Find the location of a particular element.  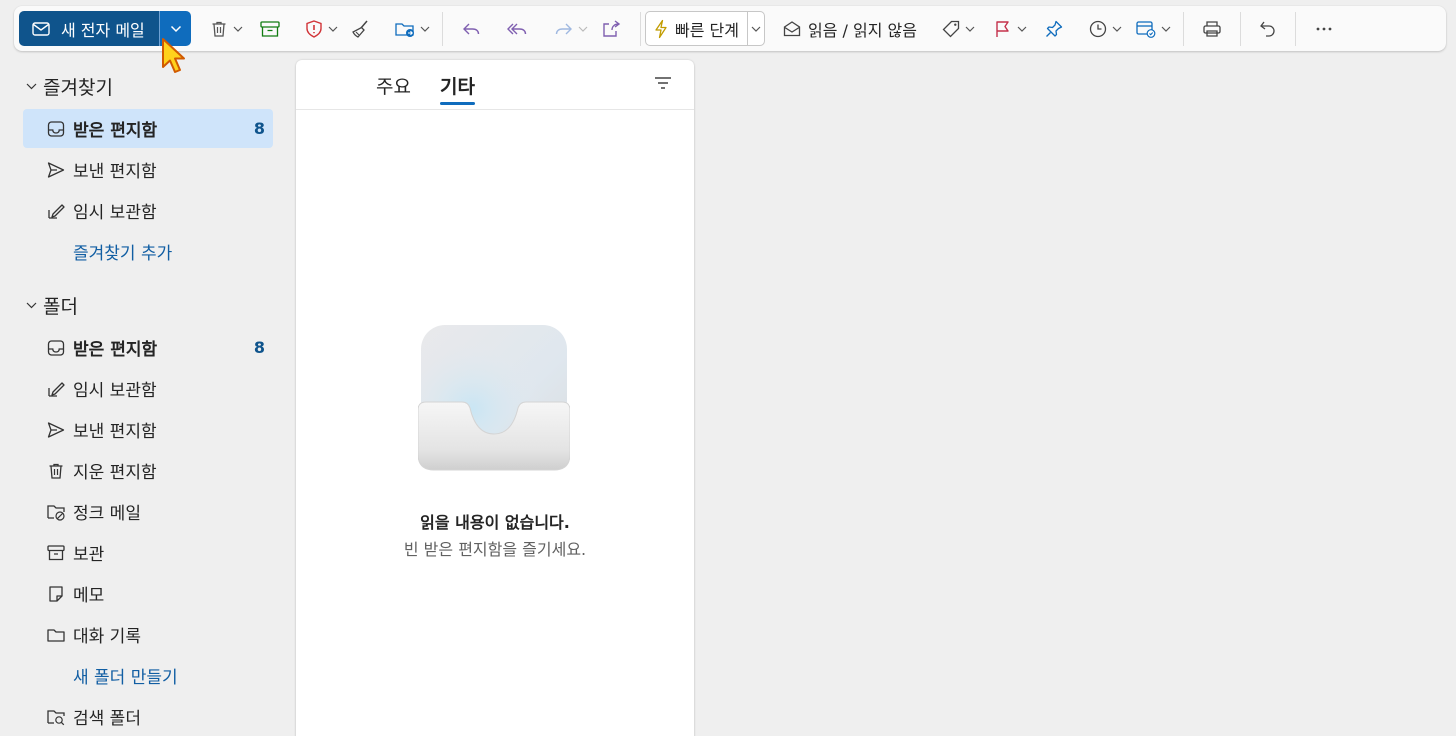

sweep-button is located at coordinates (361, 28).